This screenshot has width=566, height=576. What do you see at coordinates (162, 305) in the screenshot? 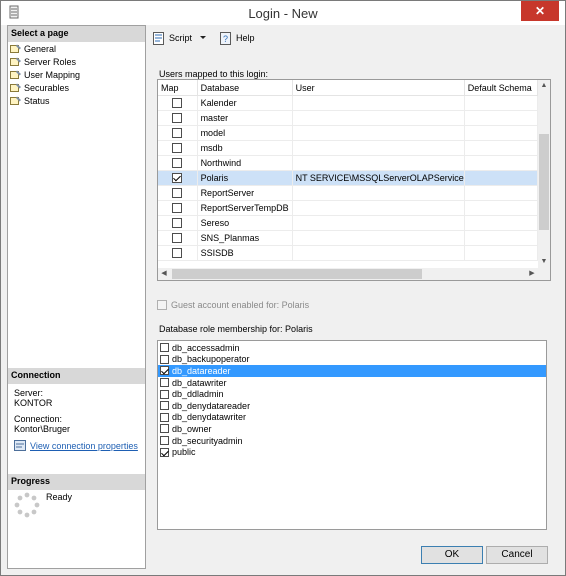
I see `guest-account-check` at bounding box center [162, 305].